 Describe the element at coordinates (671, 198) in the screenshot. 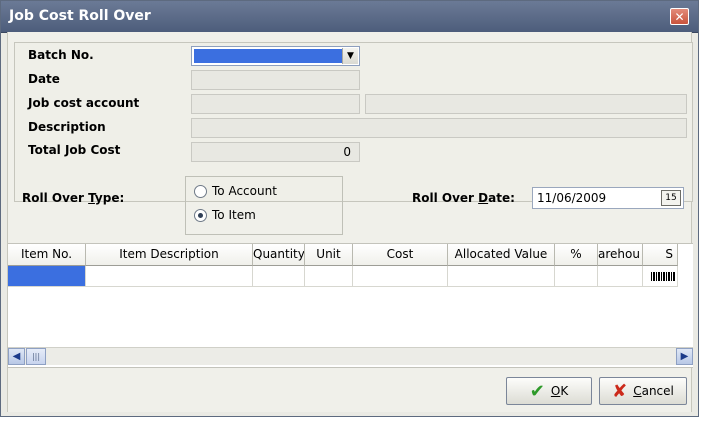

I see `calendar-icon: 15` at that location.